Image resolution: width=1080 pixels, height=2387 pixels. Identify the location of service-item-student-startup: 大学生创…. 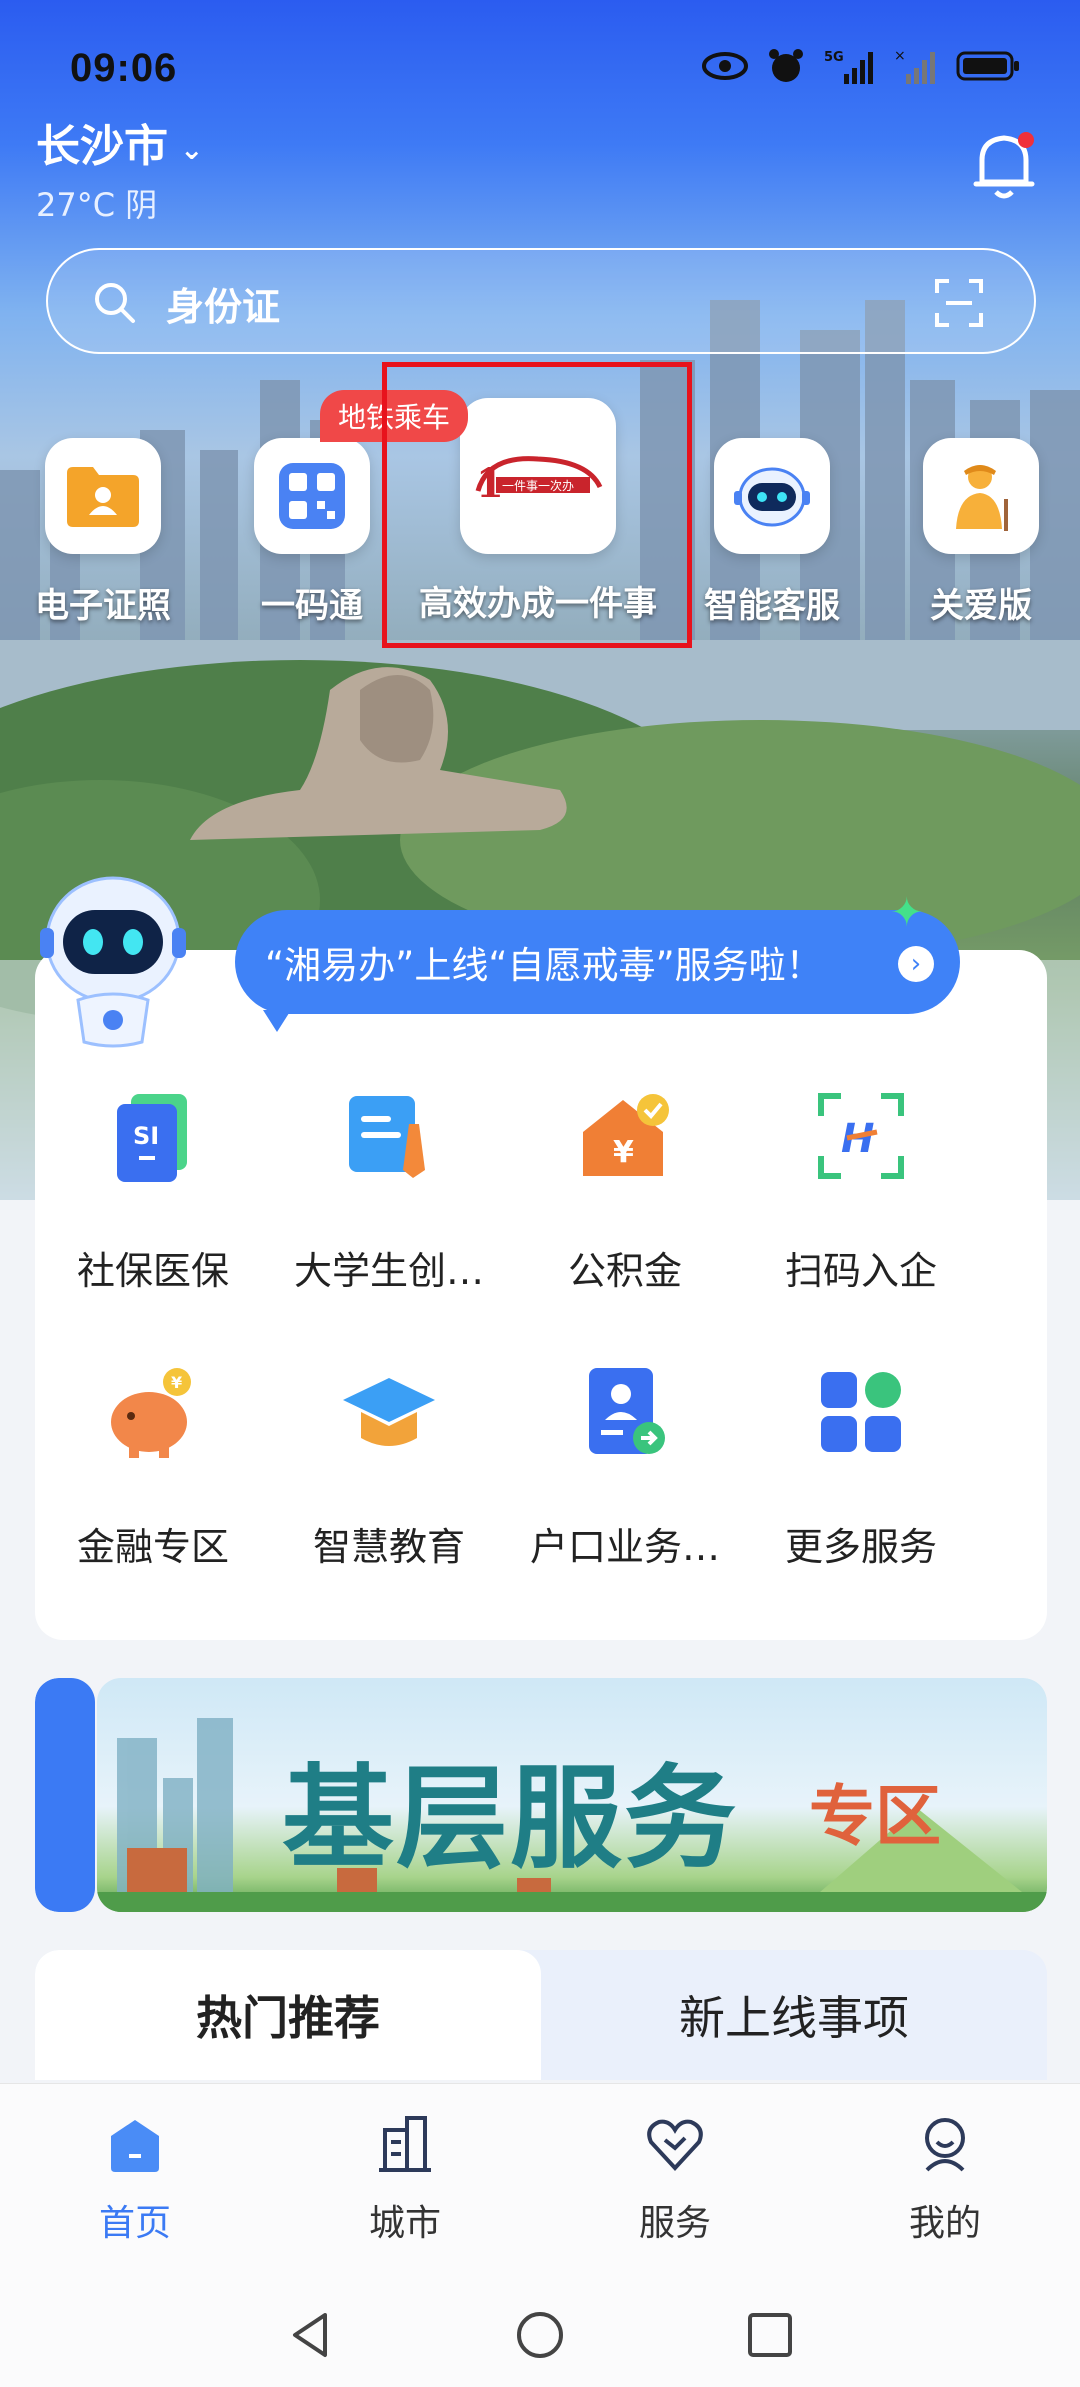
(389, 1190).